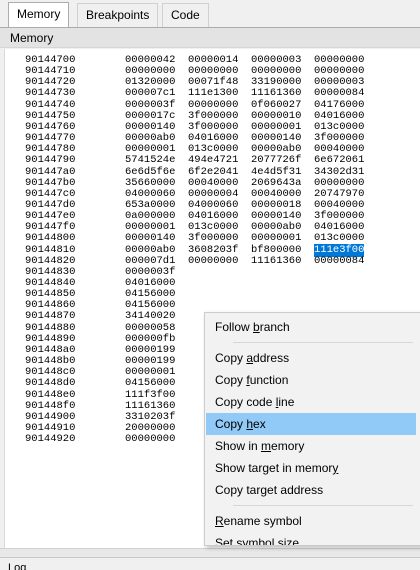 Image resolution: width=420 pixels, height=570 pixels. Describe the element at coordinates (118, 15) in the screenshot. I see `tab-breakpoints: Breakpoints` at that location.